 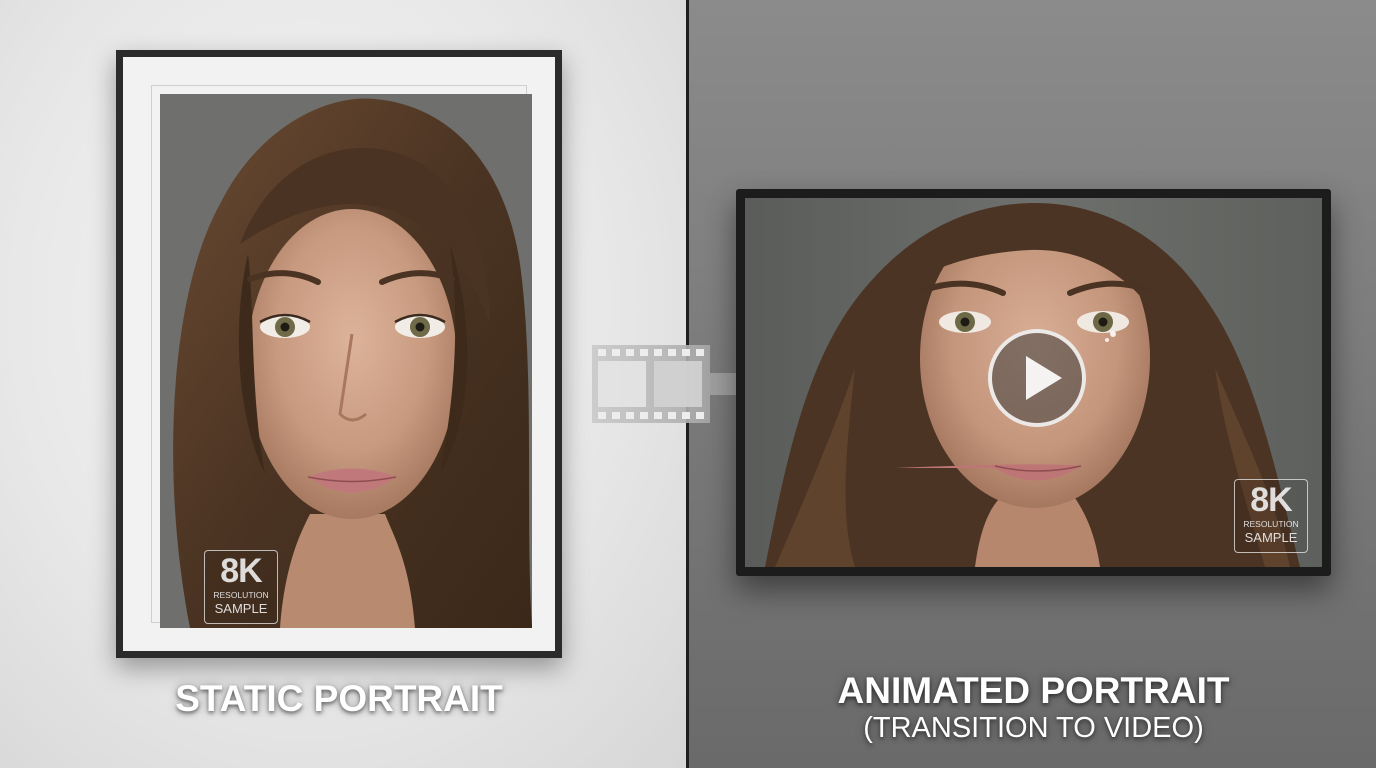 I want to click on play-icon, so click(x=1044, y=378).